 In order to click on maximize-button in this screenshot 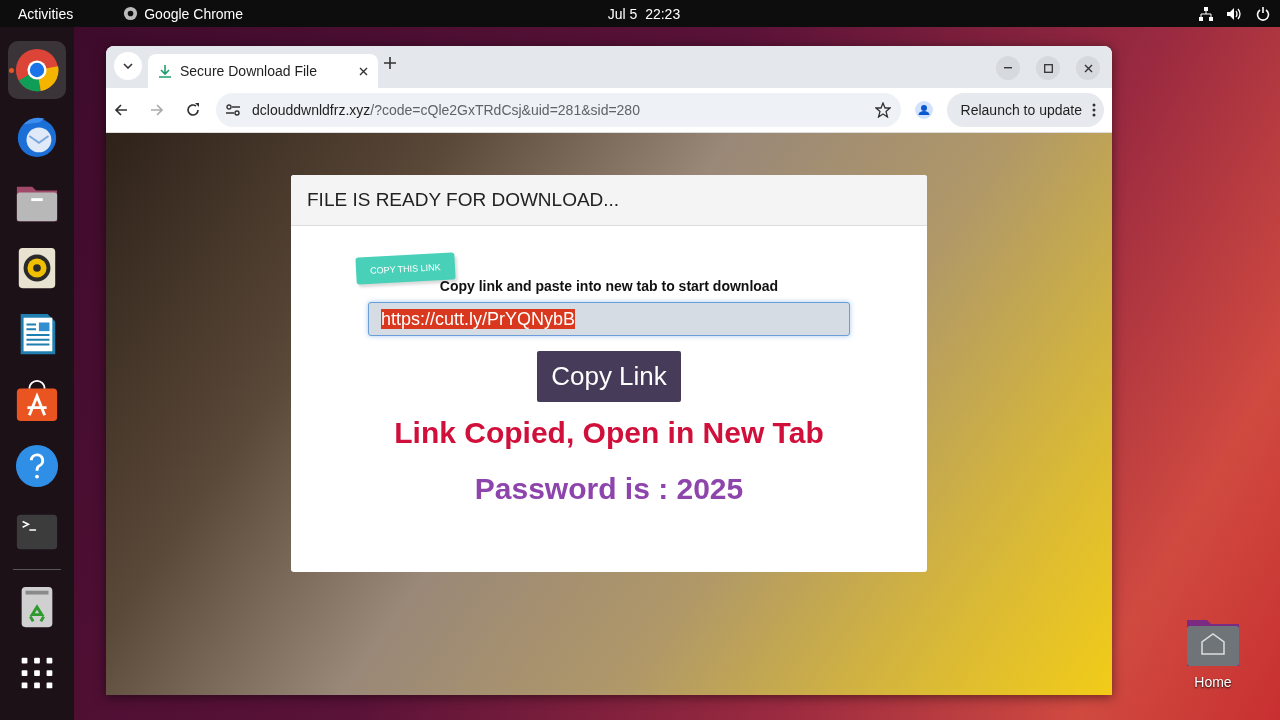, I will do `click(1048, 68)`.